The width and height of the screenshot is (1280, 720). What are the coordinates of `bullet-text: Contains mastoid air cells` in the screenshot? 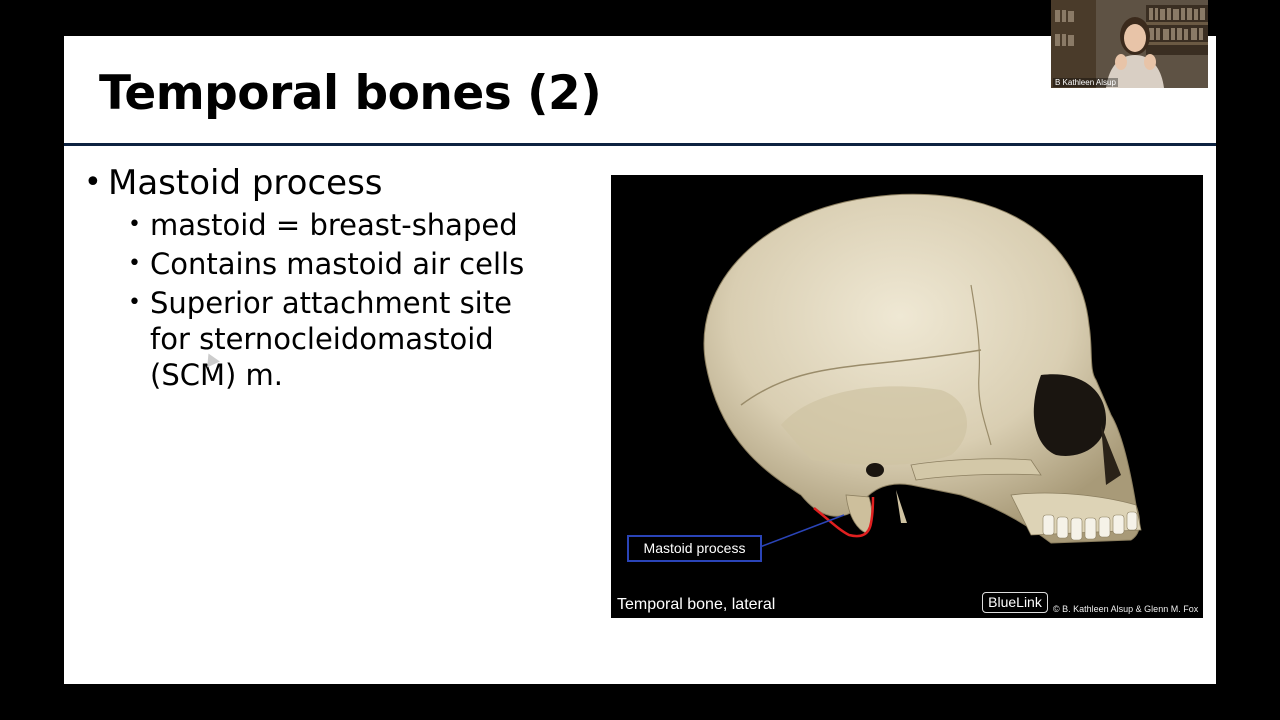 It's located at (337, 264).